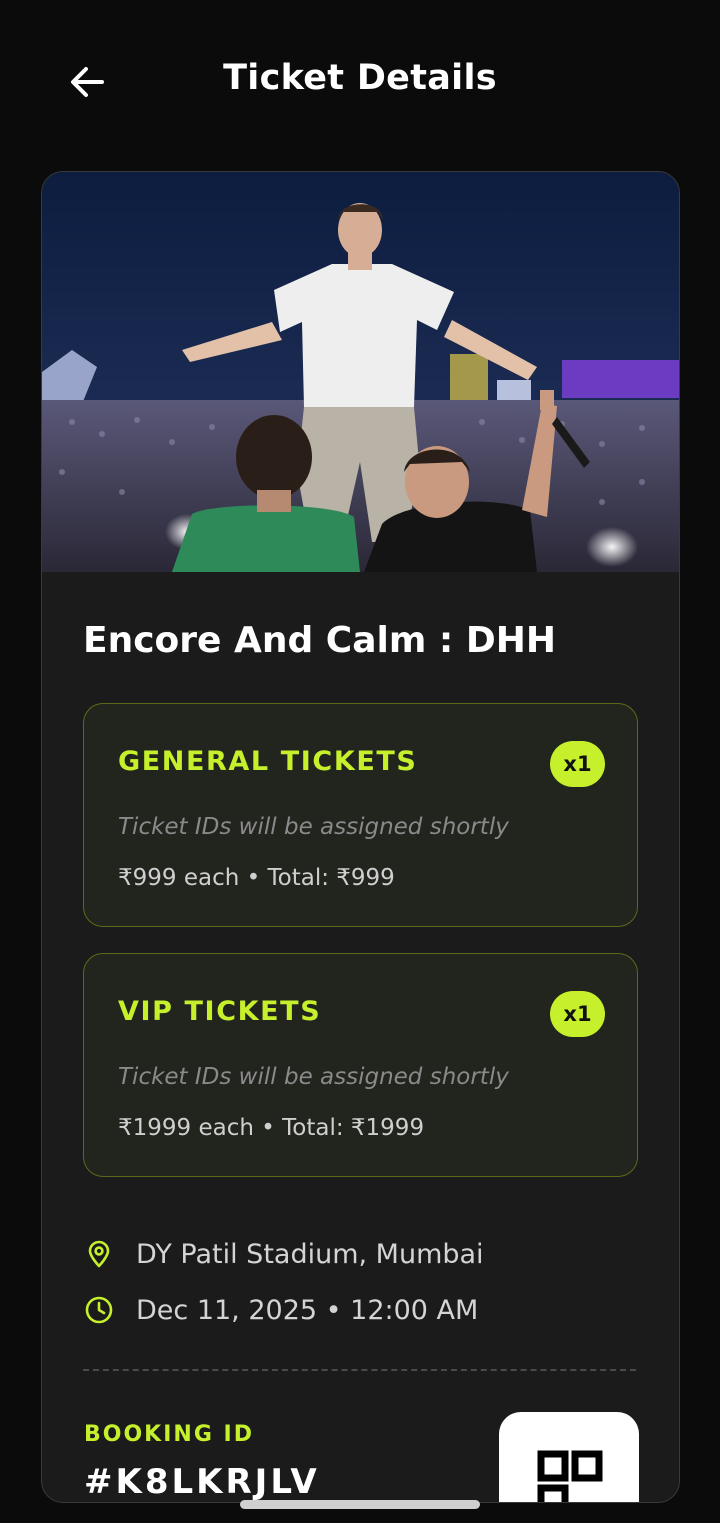 The height and width of the screenshot is (1523, 720). I want to click on header: Ticket Details, so click(360, 82).